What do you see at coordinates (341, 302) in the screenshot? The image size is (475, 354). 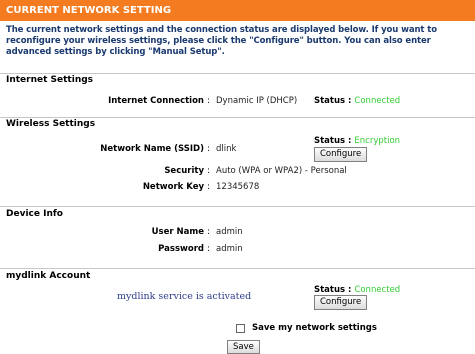 I see `mydlink-configure-button: Configure` at bounding box center [341, 302].